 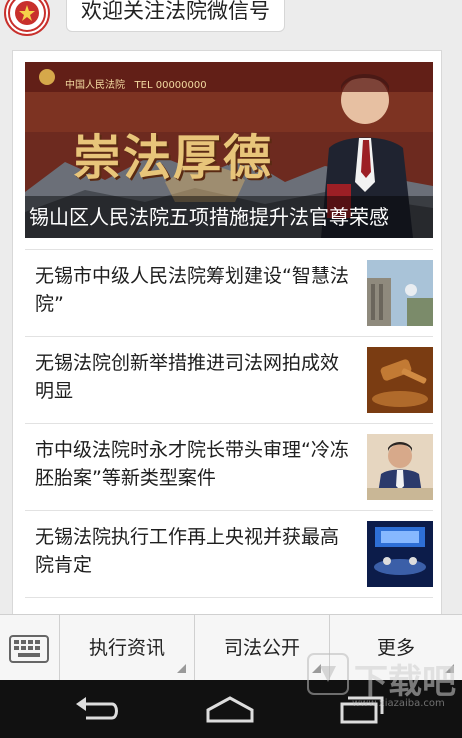 I want to click on news-thumbnail-gavel, so click(x=400, y=380).